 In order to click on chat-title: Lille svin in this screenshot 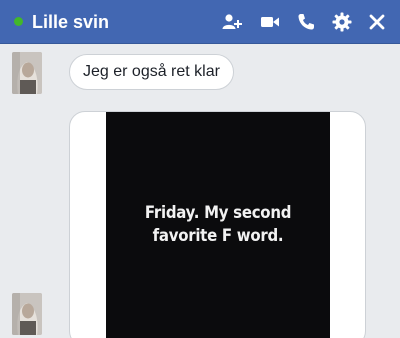, I will do `click(70, 22)`.